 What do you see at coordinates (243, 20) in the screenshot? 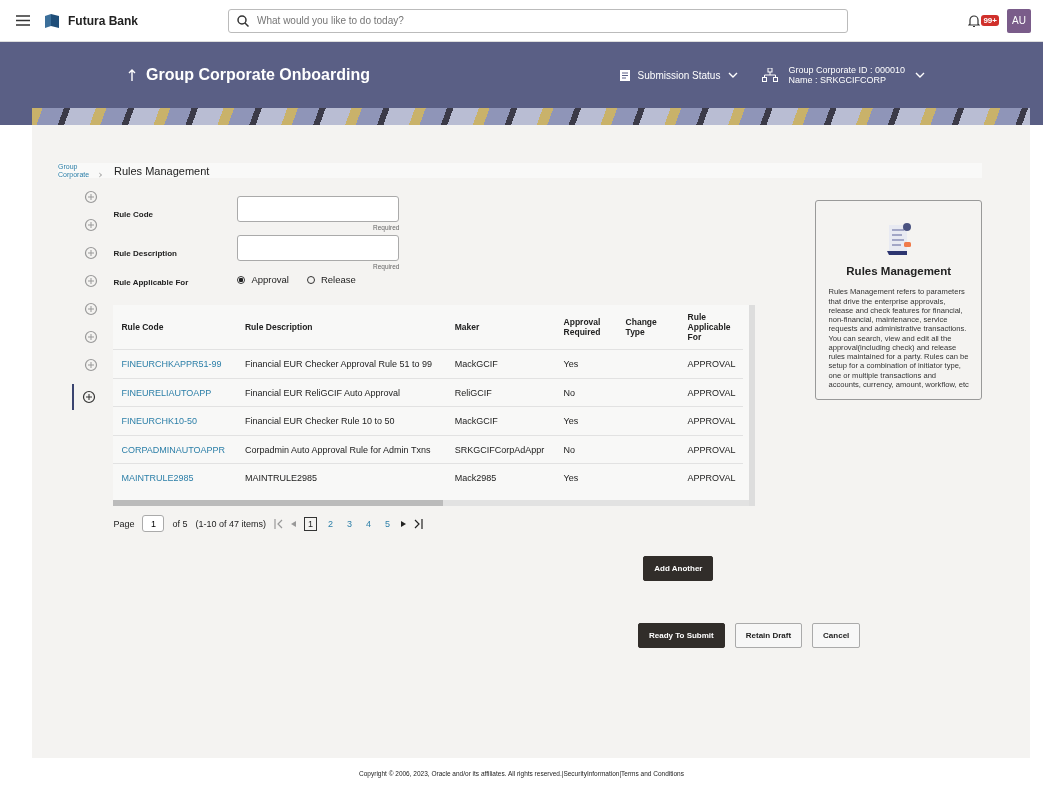
I see `search-icon` at bounding box center [243, 20].